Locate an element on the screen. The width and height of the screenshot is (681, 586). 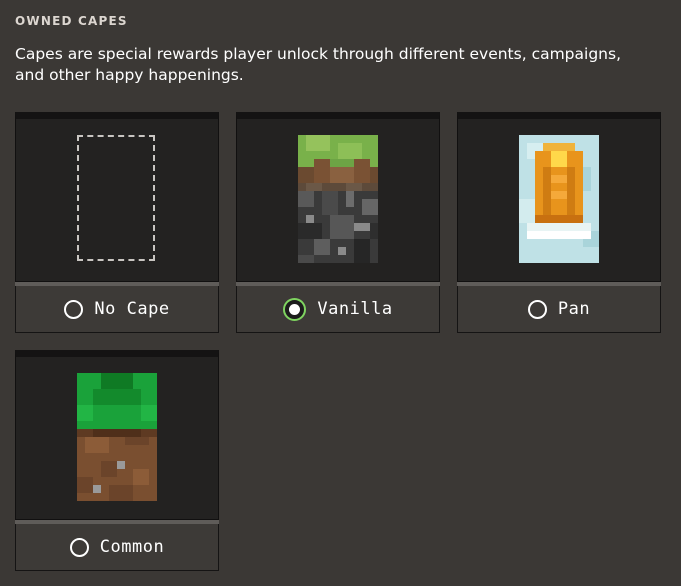
cape-card-common: Common is located at coordinates (117, 460).